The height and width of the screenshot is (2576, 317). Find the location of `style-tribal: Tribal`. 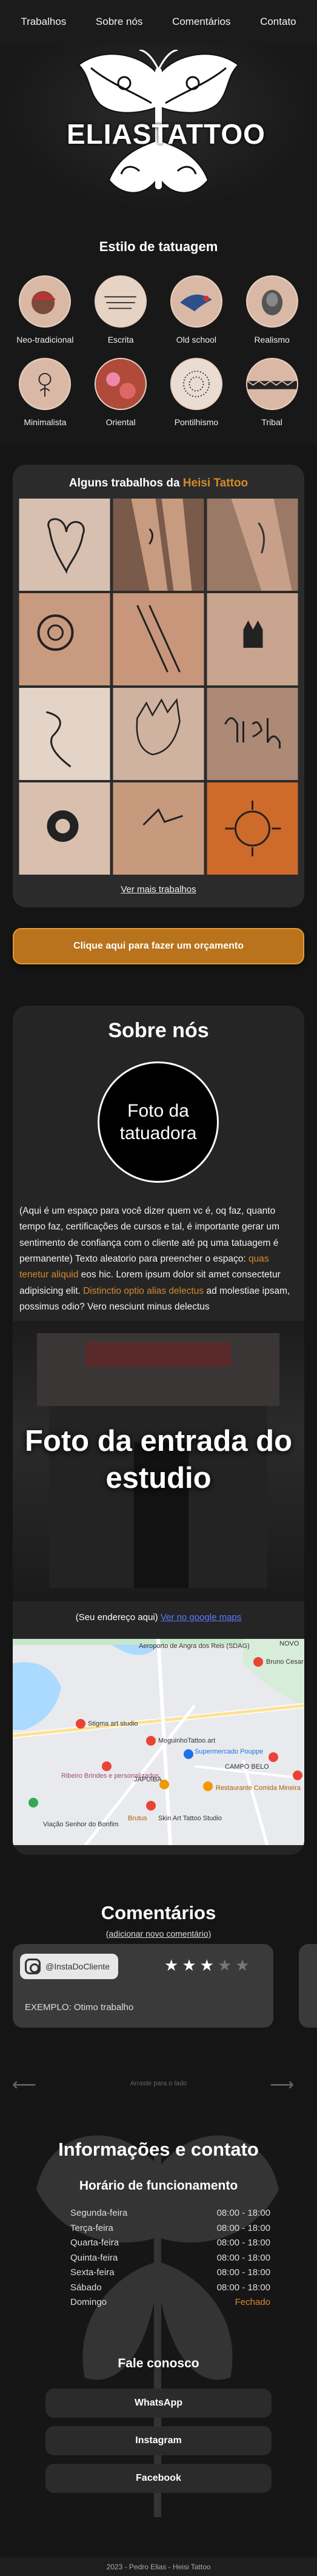

style-tribal: Tribal is located at coordinates (272, 392).